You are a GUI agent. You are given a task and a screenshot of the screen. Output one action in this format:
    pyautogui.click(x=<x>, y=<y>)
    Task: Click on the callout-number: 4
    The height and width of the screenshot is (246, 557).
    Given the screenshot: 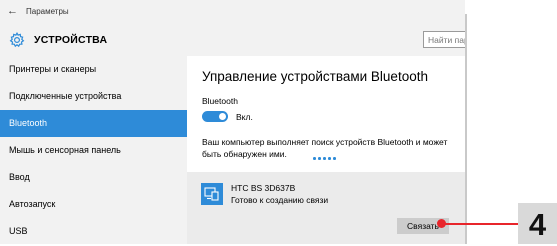 What is the action you would take?
    pyautogui.click(x=537, y=224)
    